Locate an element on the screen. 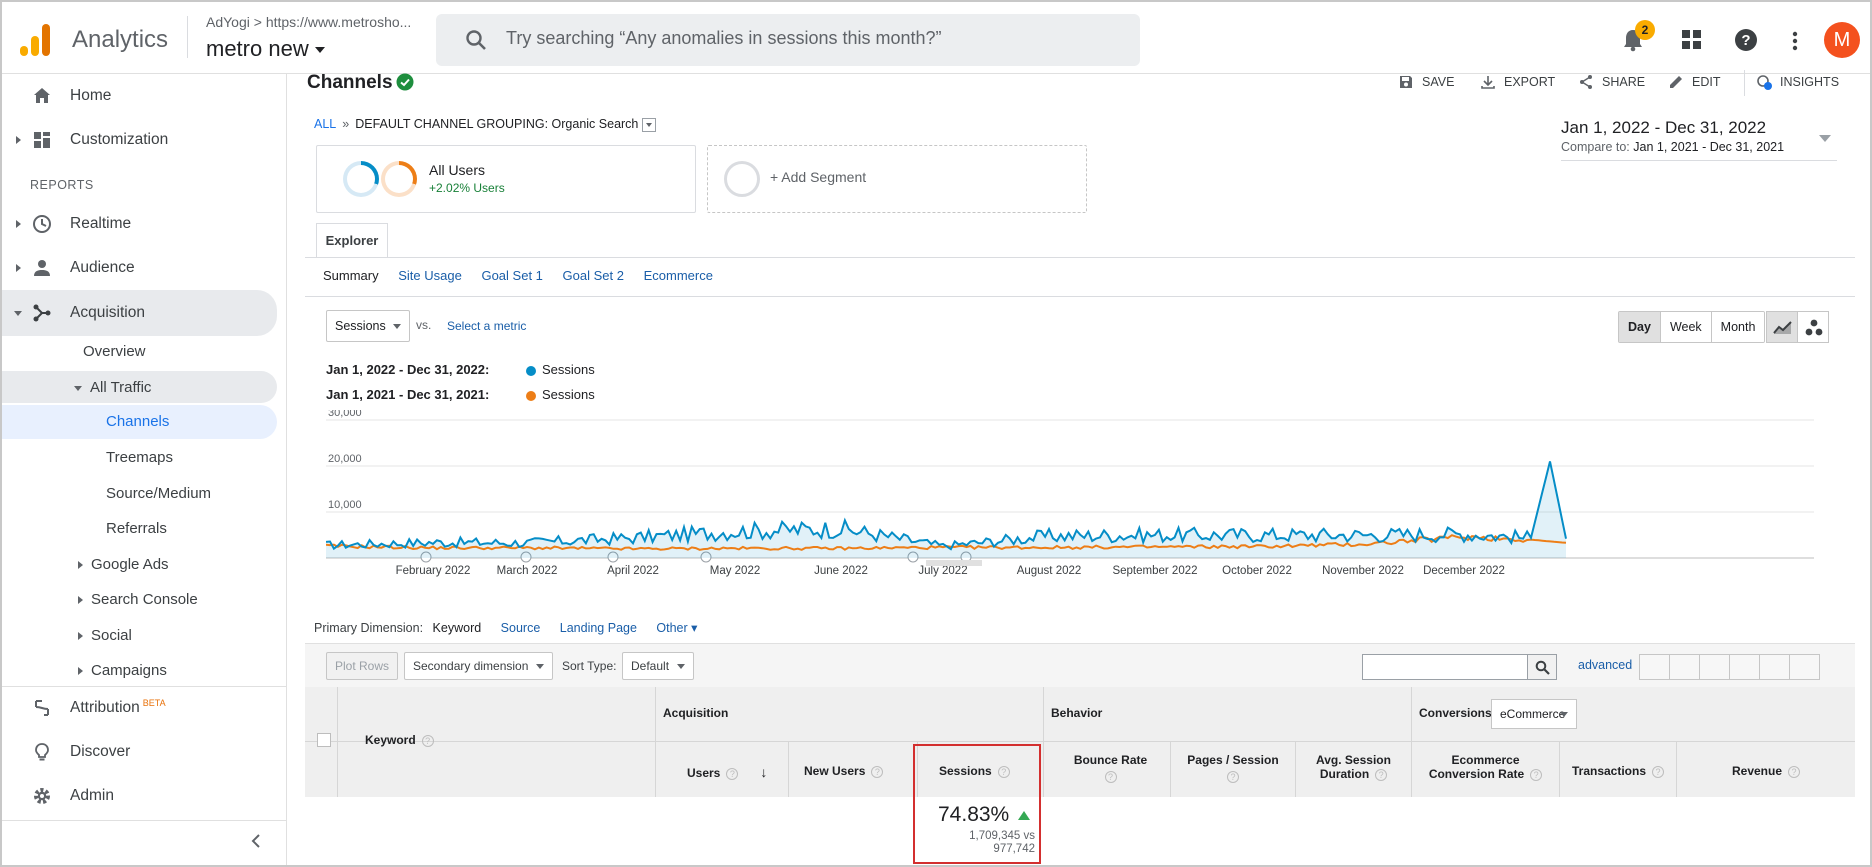 Image resolution: width=1872 pixels, height=867 pixels. sidebar-item-campaigns: Campaigns is located at coordinates (122, 670).